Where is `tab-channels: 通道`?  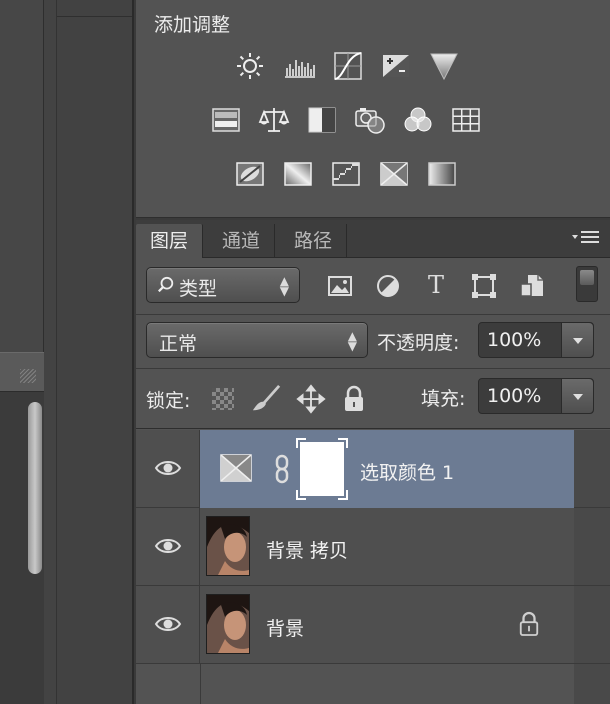
tab-channels: 通道 is located at coordinates (242, 241).